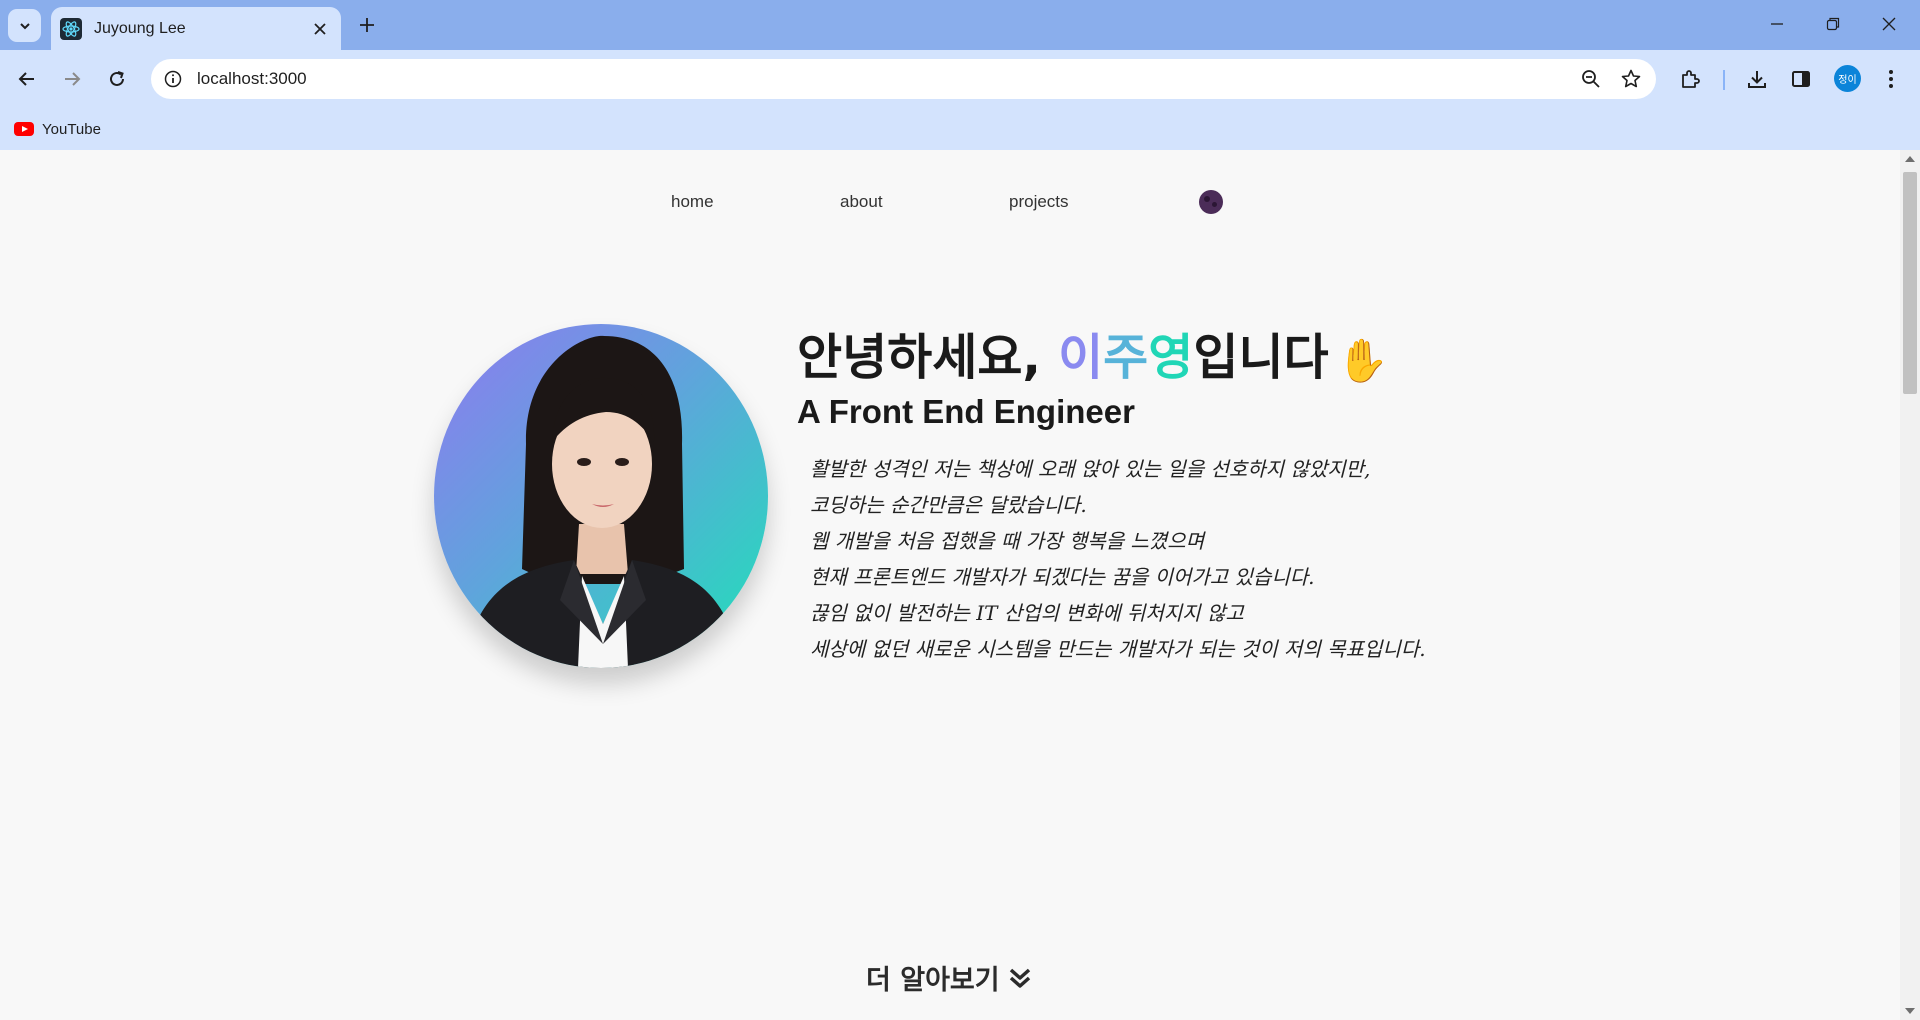 This screenshot has height=1020, width=1920. What do you see at coordinates (692, 202) in the screenshot?
I see `nav-link-home: home` at bounding box center [692, 202].